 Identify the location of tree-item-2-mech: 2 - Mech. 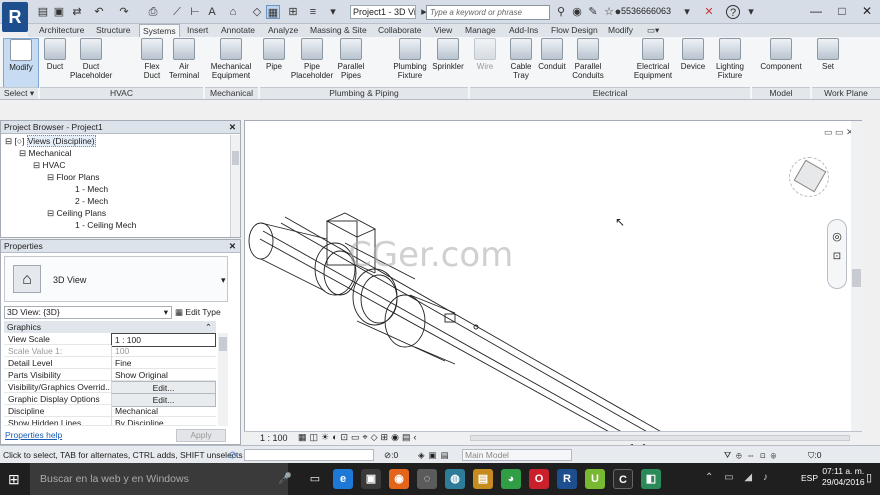
(122, 201).